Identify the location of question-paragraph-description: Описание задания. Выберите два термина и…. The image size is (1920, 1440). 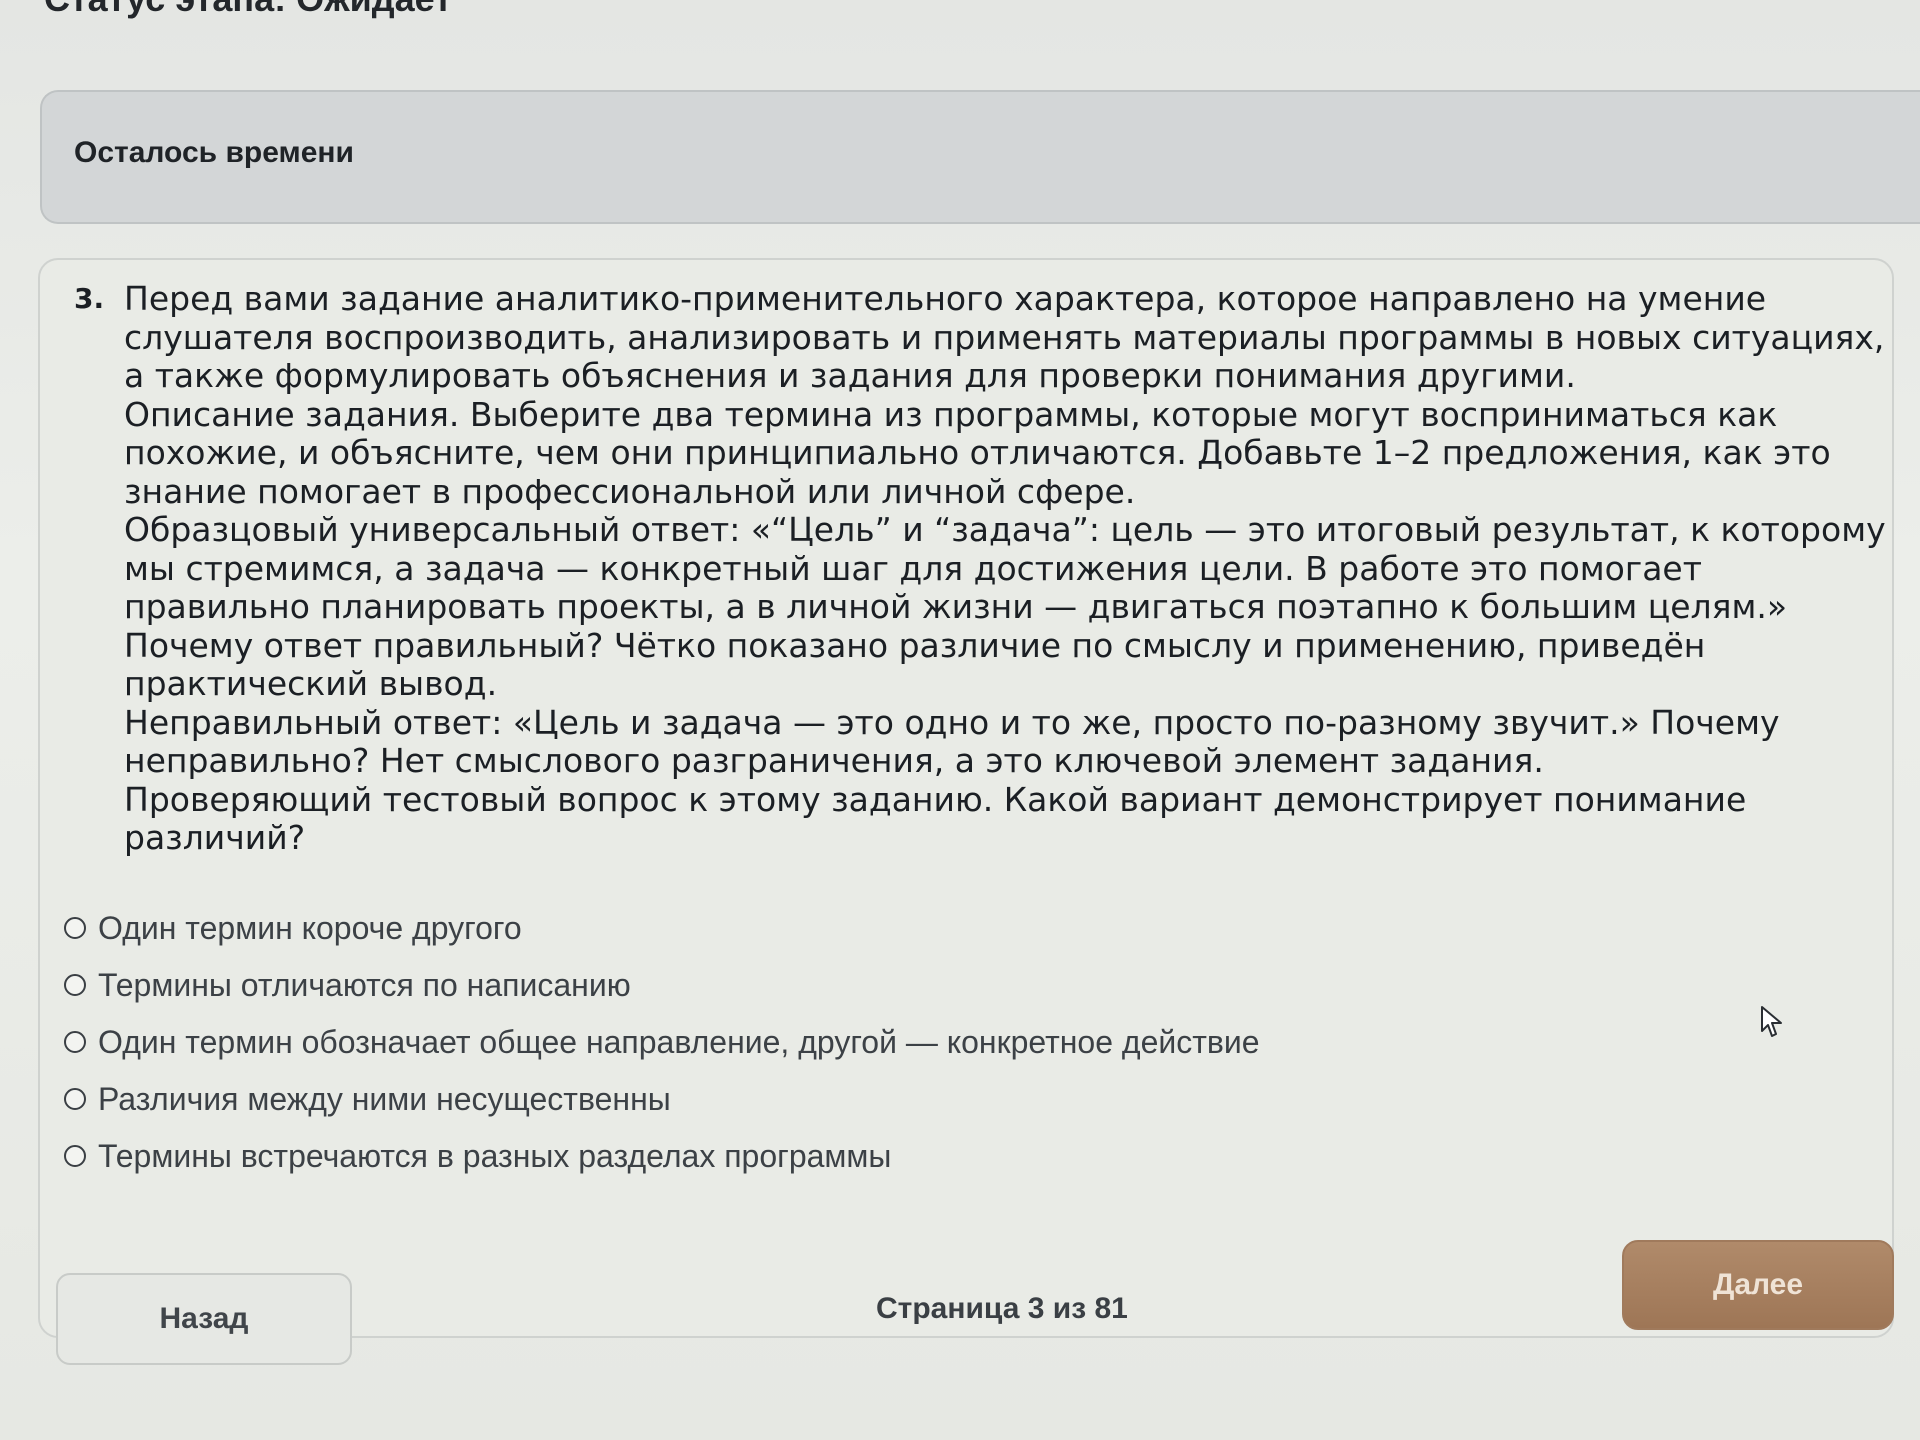
(977, 452).